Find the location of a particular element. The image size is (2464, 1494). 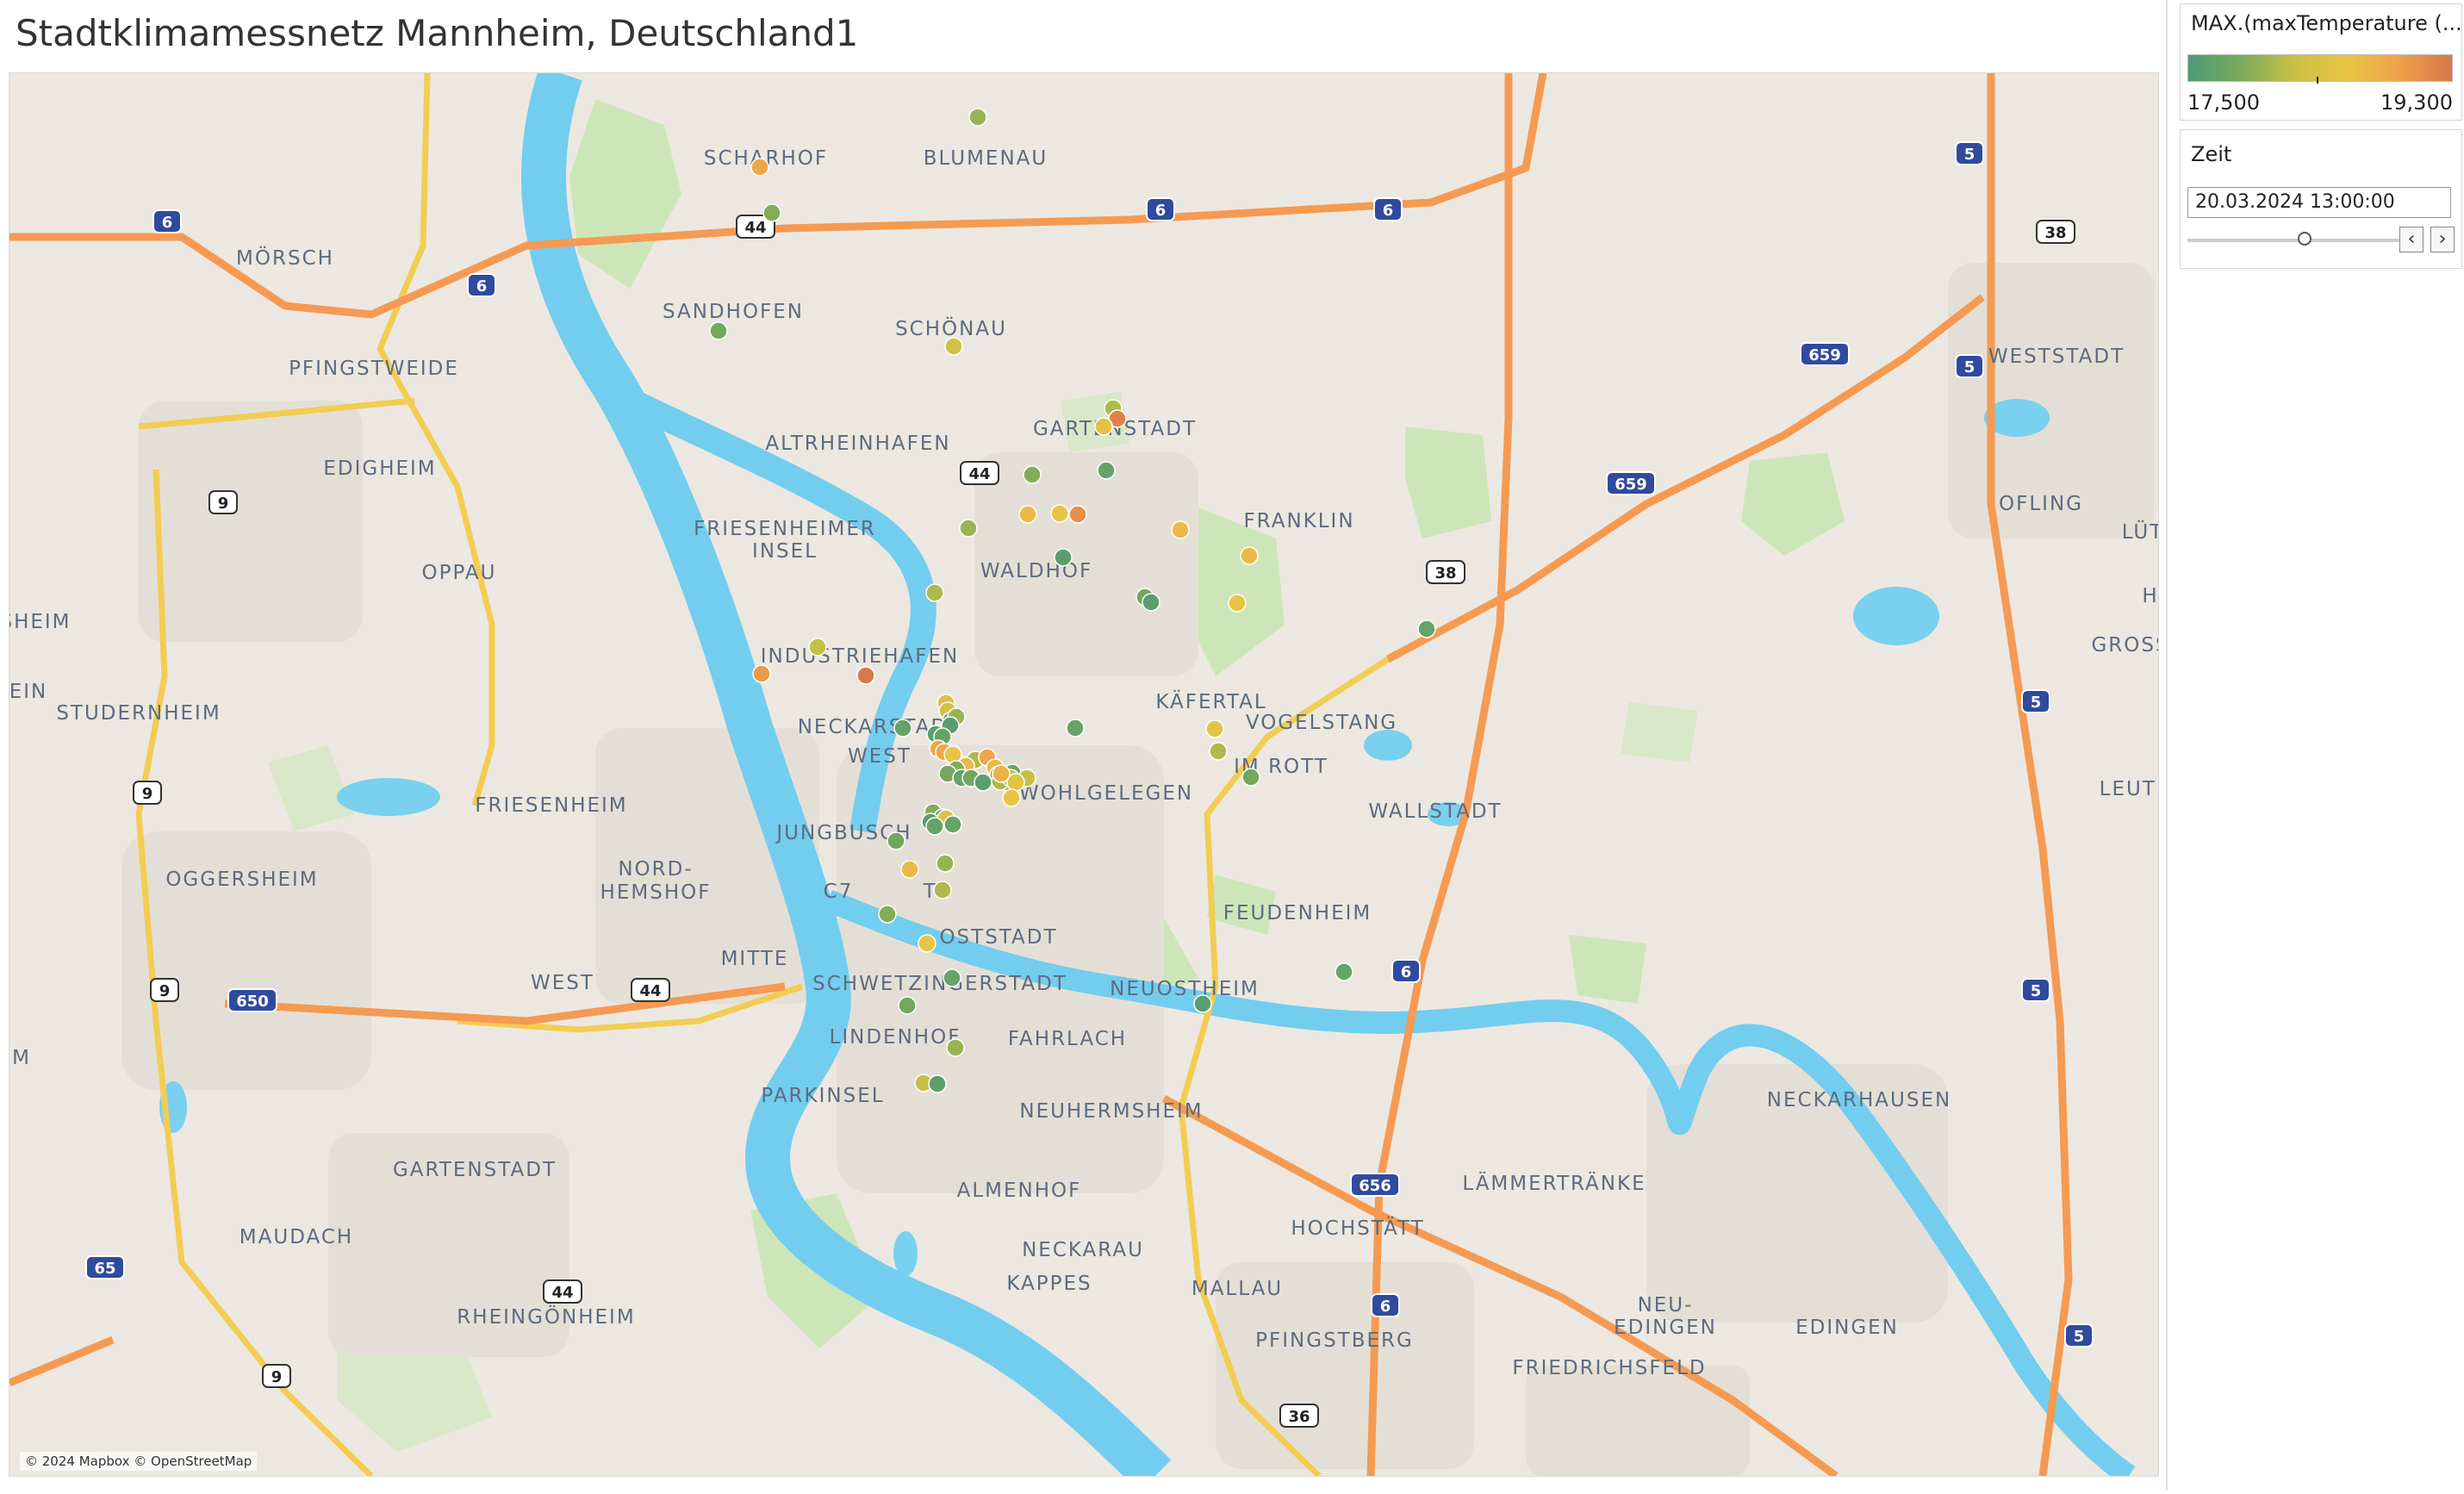

place-label: PARKINSEL is located at coordinates (823, 1096).